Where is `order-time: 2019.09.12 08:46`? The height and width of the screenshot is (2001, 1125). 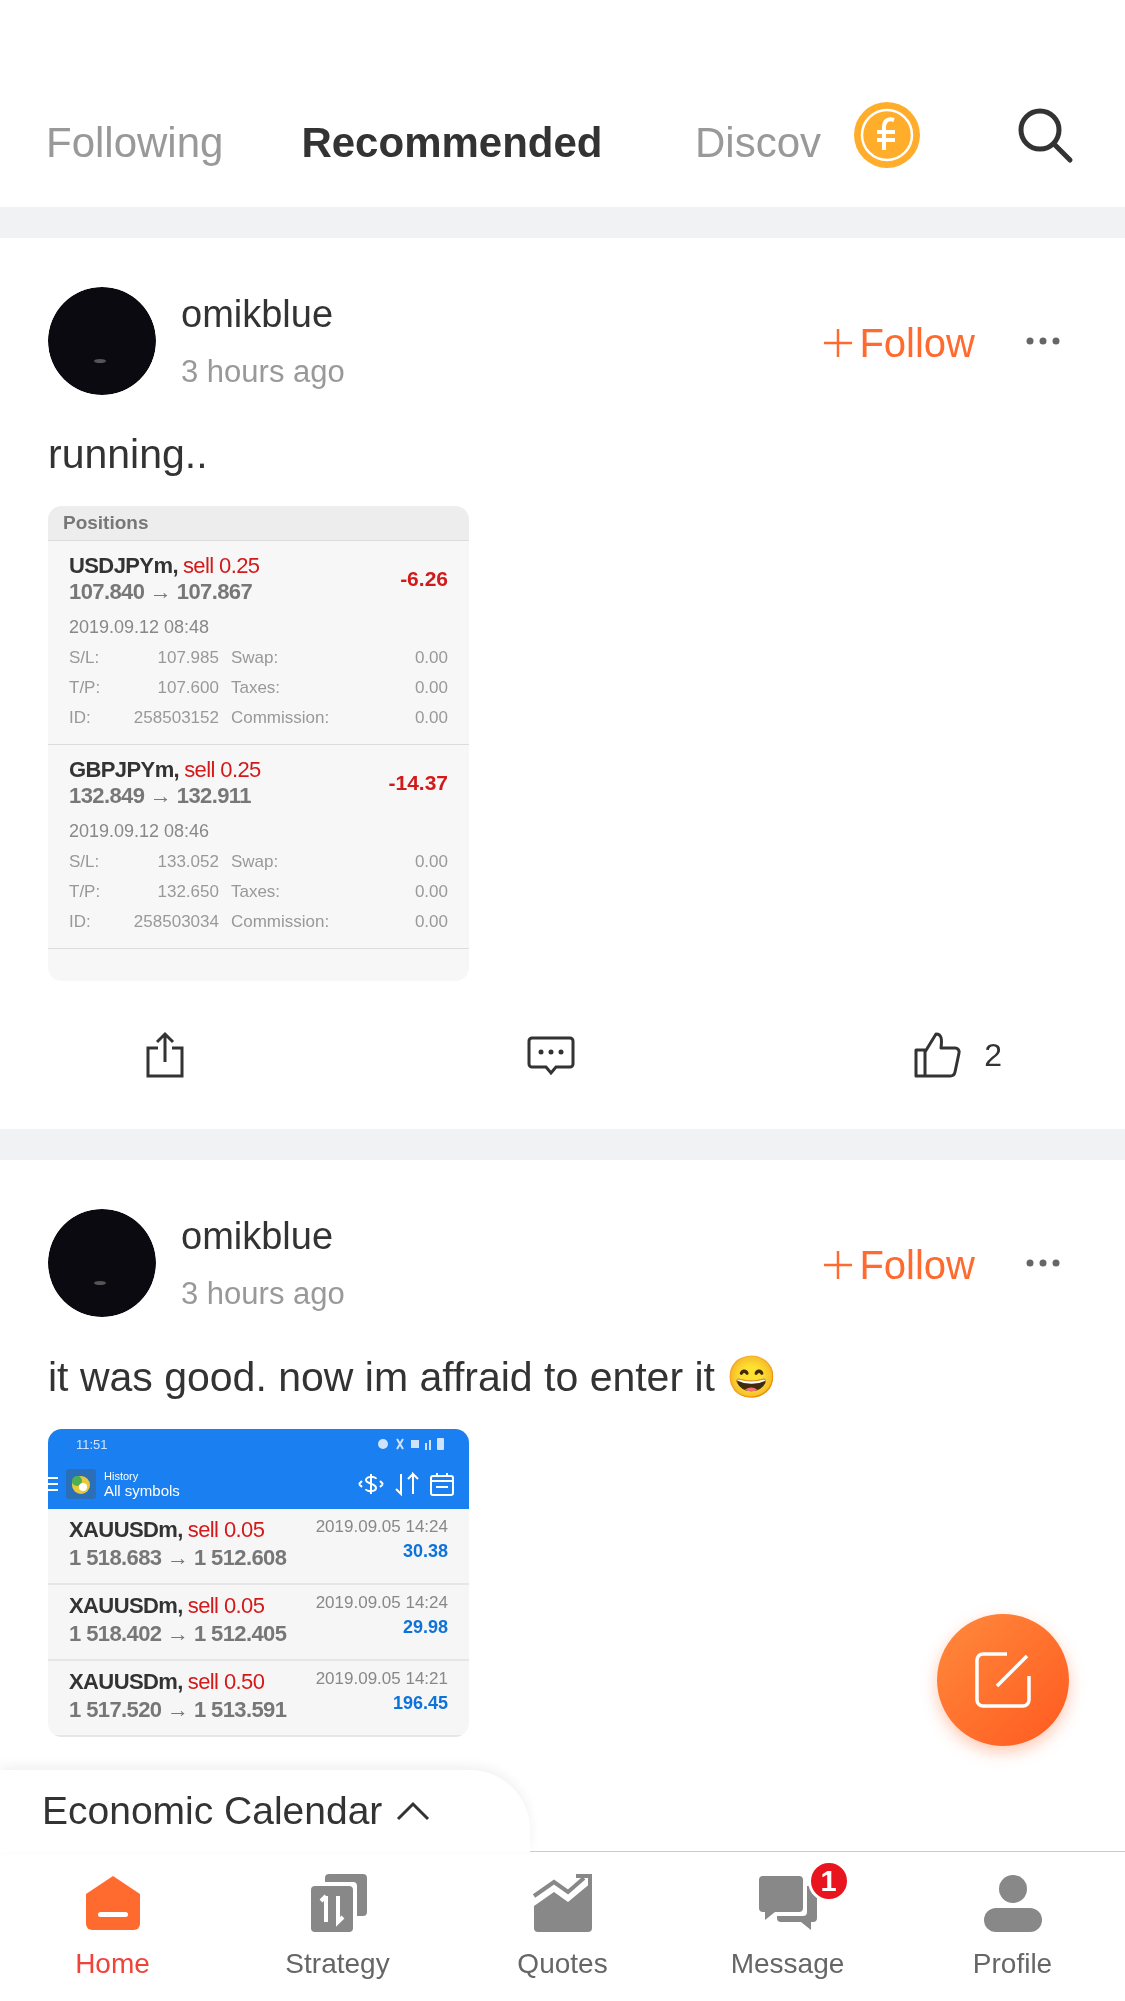
order-time: 2019.09.12 08:46 is located at coordinates (140, 831).